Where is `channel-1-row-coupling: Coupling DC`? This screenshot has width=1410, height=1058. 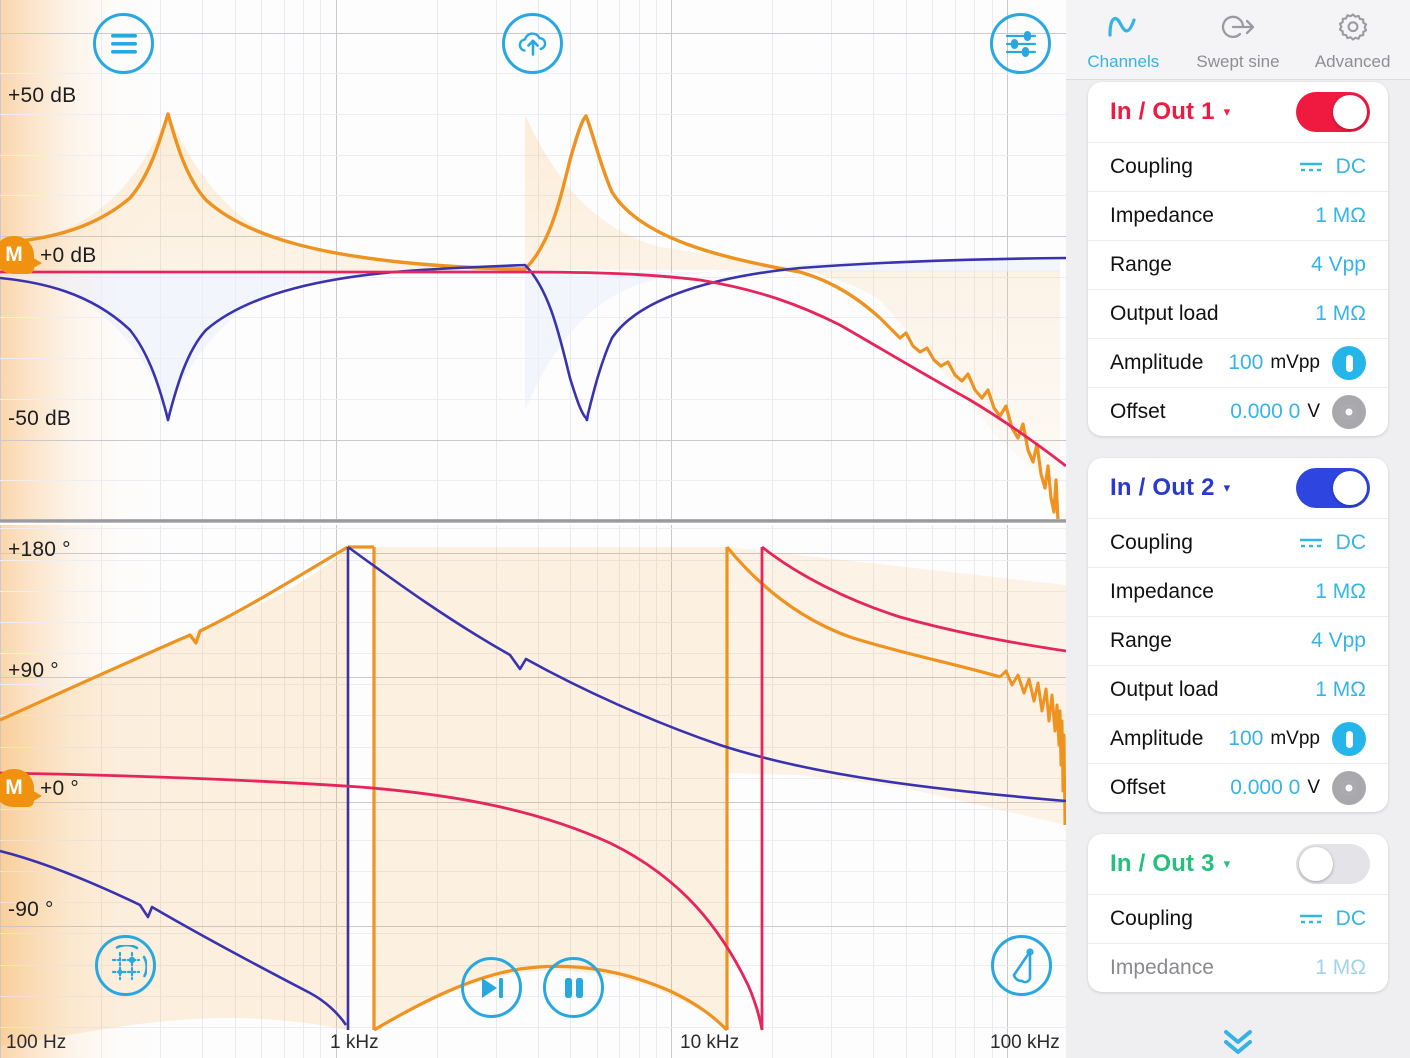
channel-1-row-coupling: Coupling DC is located at coordinates (1238, 166).